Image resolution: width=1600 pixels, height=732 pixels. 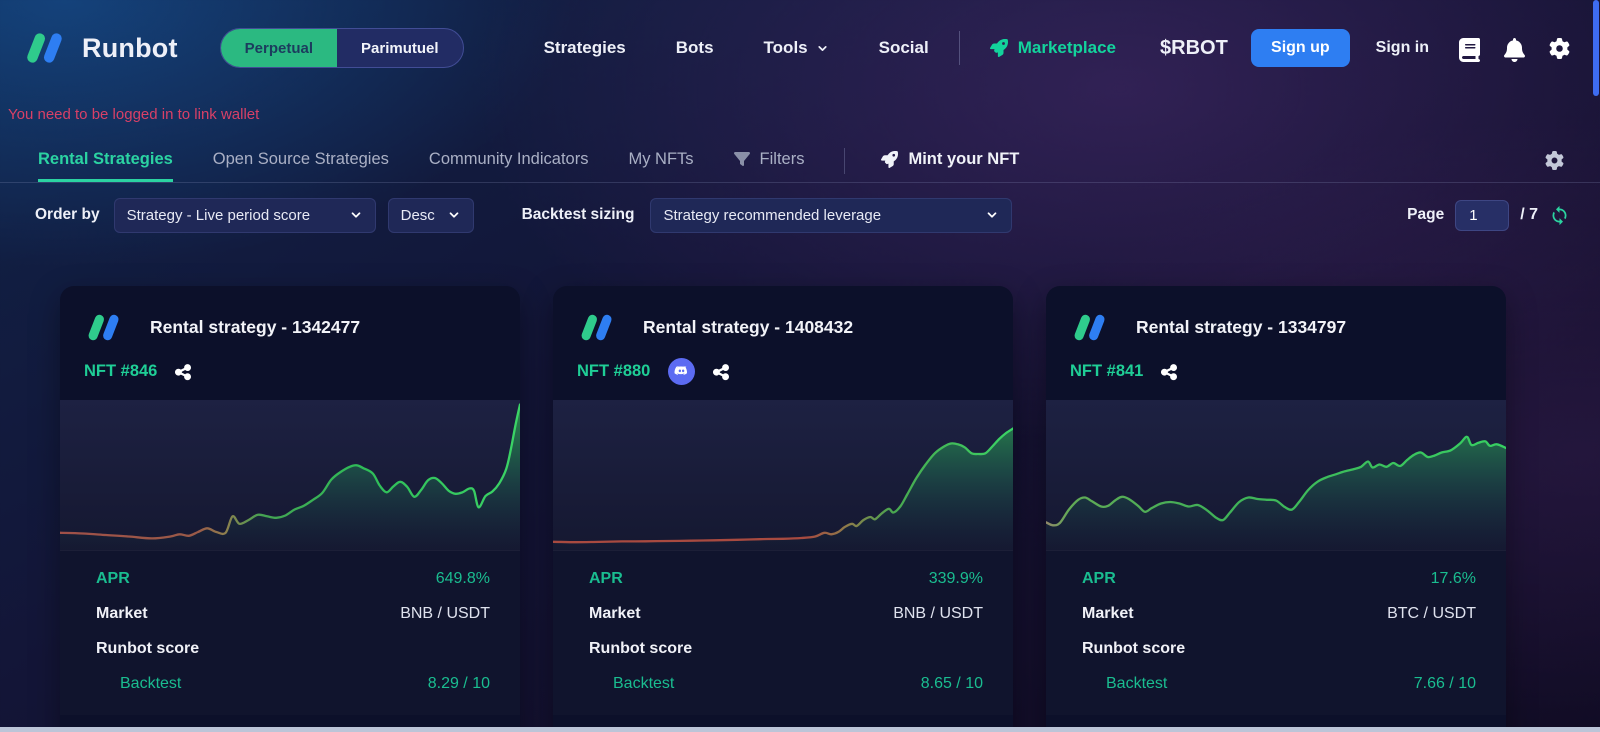 What do you see at coordinates (800, 729) in the screenshot?
I see `horizontal-scrollbar` at bounding box center [800, 729].